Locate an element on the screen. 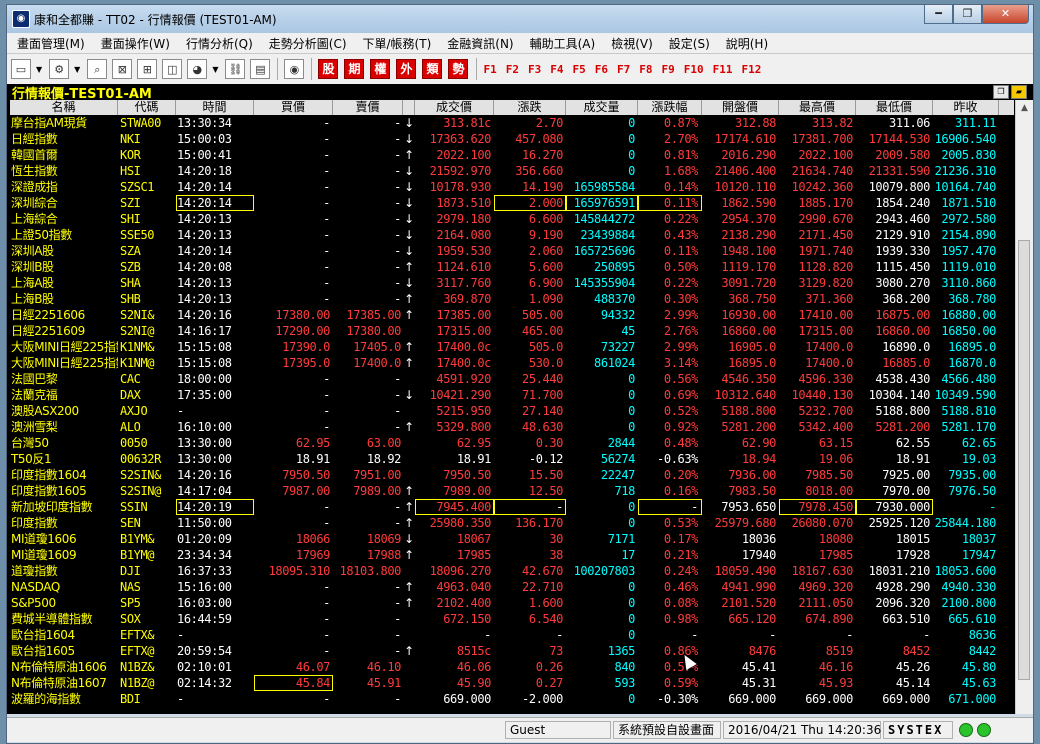 The width and height of the screenshot is (1040, 744). f10-button: F10 is located at coordinates (694, 69).